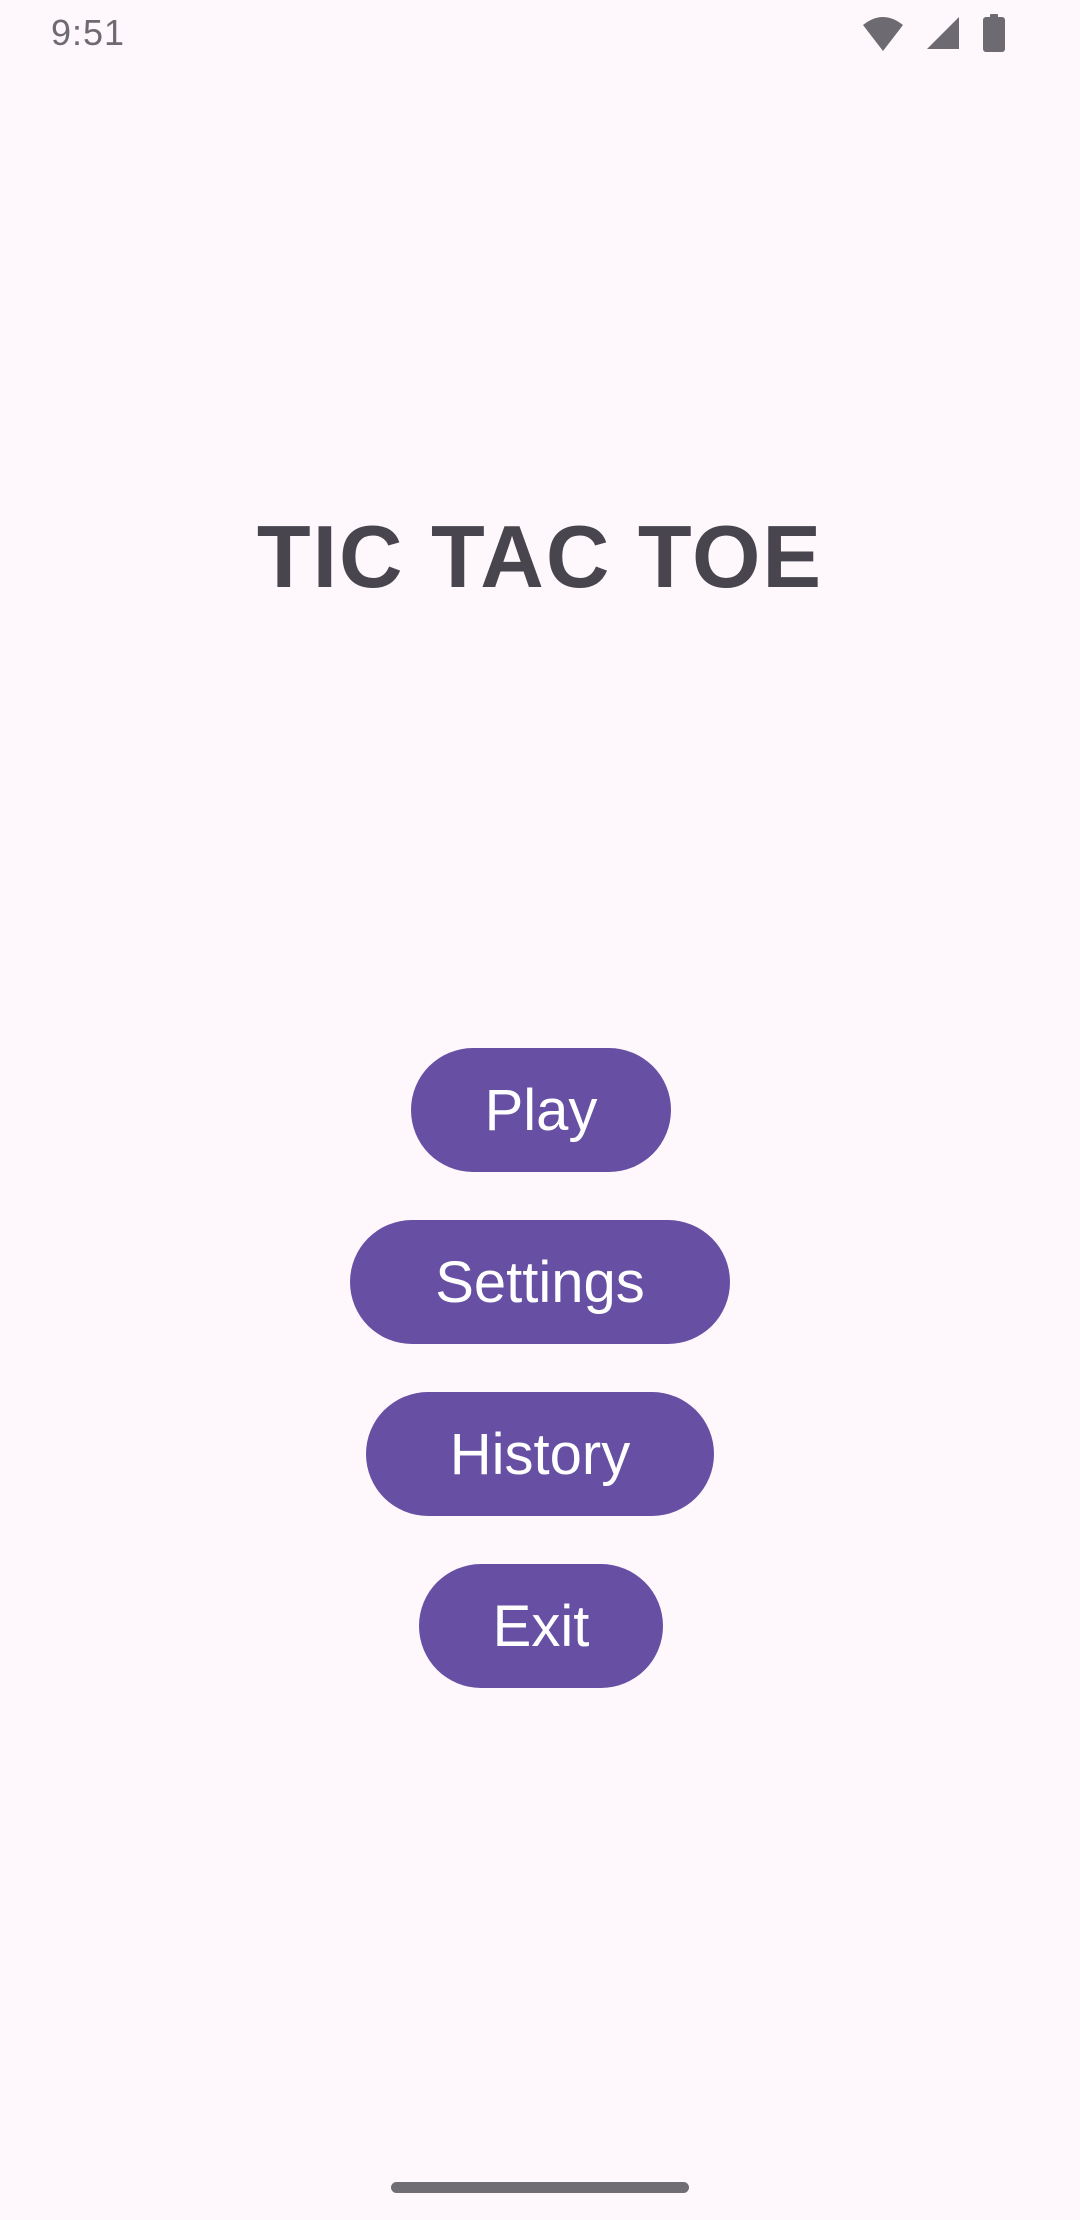 This screenshot has height=2220, width=1080. I want to click on status-icons, so click(933, 35).